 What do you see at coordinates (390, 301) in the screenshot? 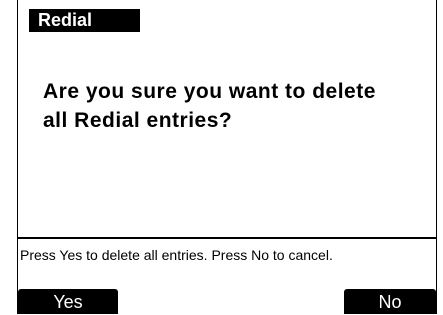
I see `no-softkey: No` at bounding box center [390, 301].